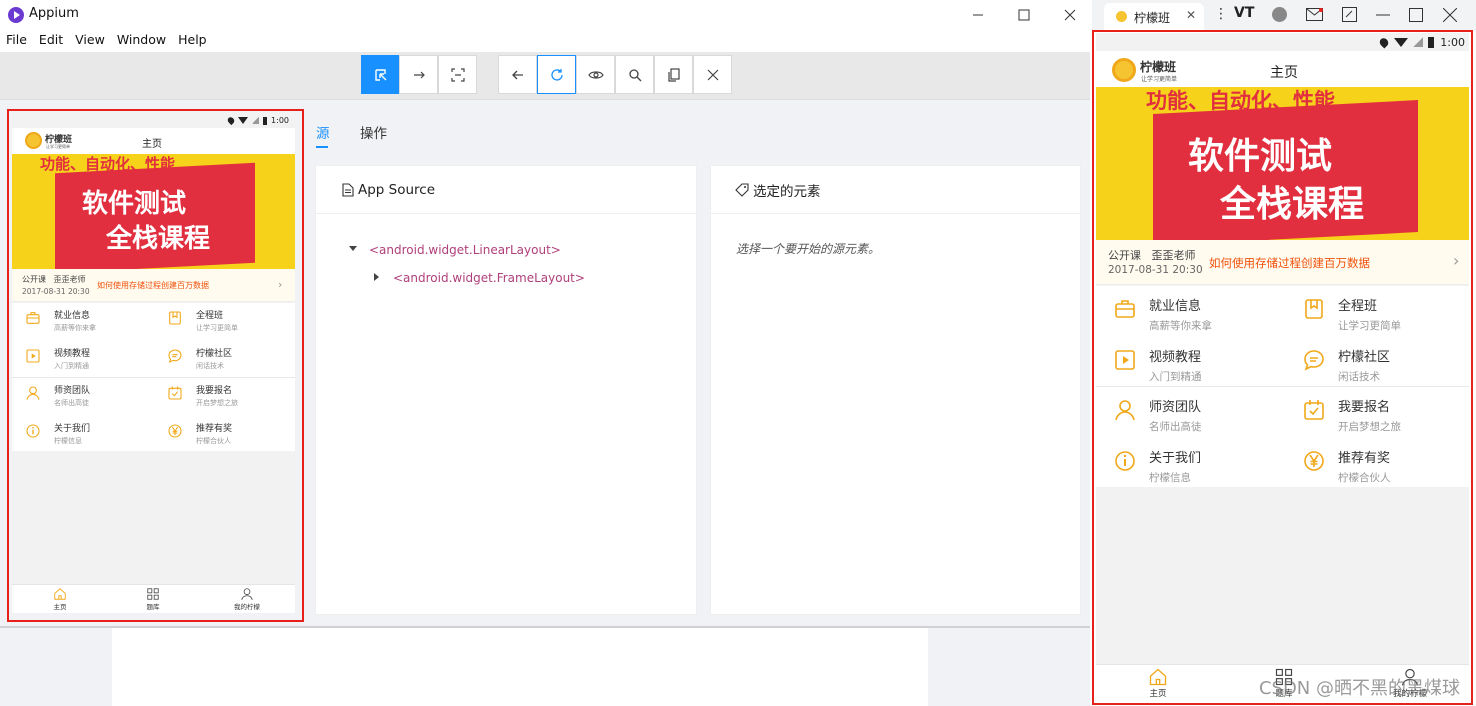 The width and height of the screenshot is (1476, 706). I want to click on tap-coordinates-icon, so click(457, 74).